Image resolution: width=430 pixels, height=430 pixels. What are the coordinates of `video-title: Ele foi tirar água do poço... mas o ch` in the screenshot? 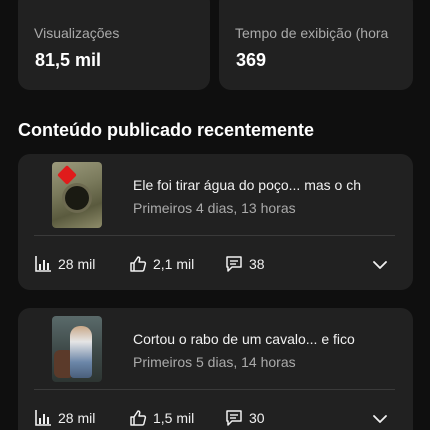 It's located at (271, 185).